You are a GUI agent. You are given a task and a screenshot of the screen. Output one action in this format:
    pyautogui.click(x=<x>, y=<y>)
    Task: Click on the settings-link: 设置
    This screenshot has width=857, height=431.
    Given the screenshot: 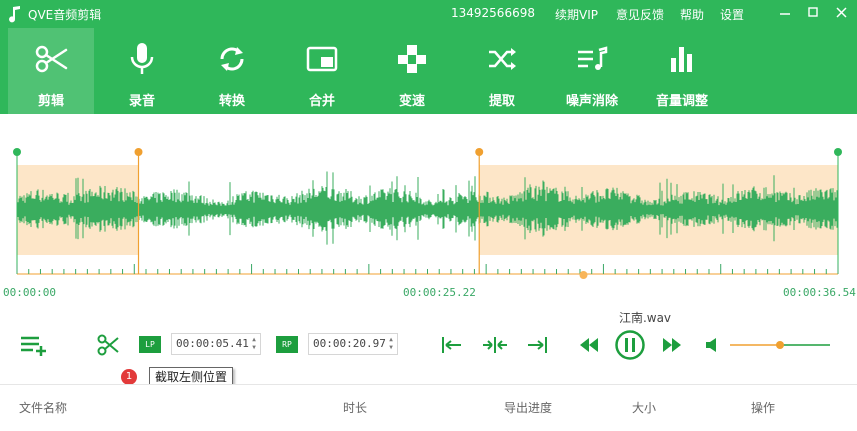 What is the action you would take?
    pyautogui.click(x=732, y=14)
    